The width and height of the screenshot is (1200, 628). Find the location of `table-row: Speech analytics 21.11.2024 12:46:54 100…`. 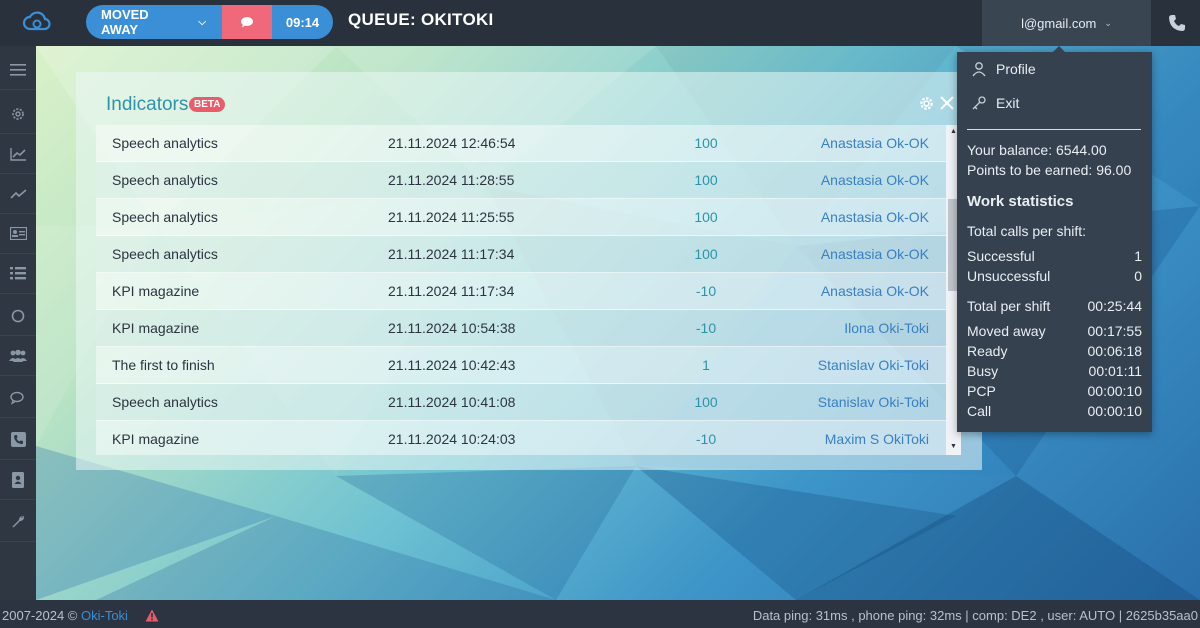

table-row: Speech analytics 21.11.2024 12:46:54 100… is located at coordinates (521, 143).